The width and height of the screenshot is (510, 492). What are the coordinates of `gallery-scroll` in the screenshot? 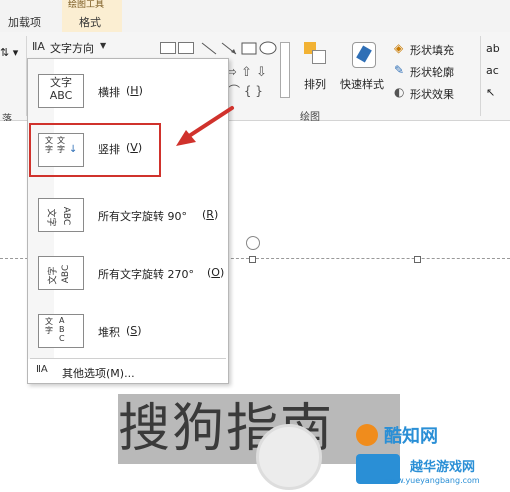 It's located at (285, 70).